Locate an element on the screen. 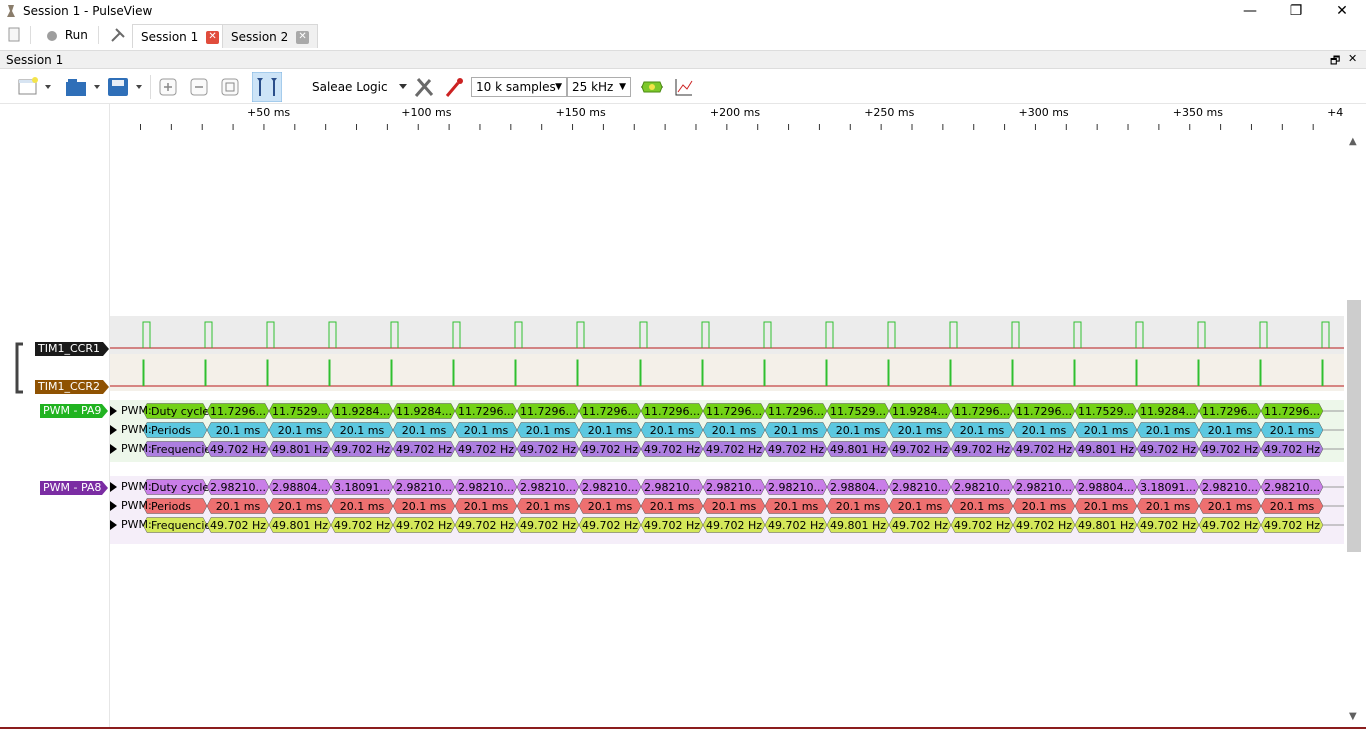 This screenshot has height=729, width=1366. open-file-icon is located at coordinates (84, 87).